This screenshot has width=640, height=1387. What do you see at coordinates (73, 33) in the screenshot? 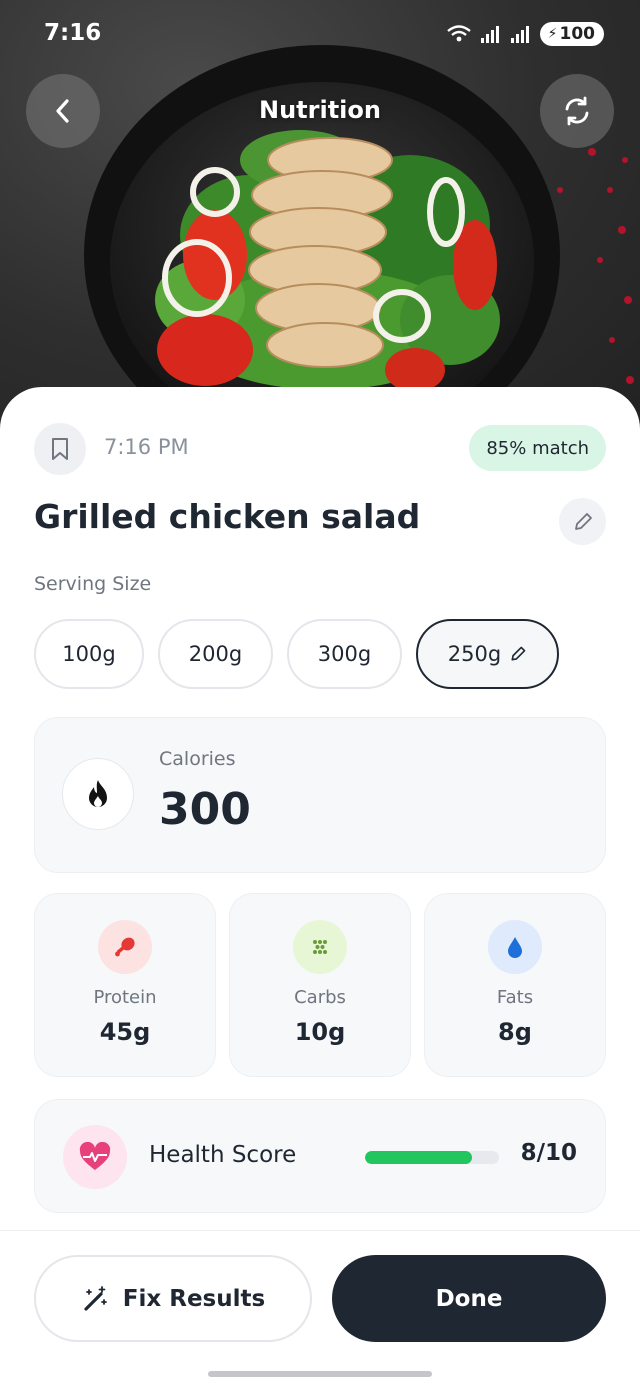
I see `status-time: 7:16` at bounding box center [73, 33].